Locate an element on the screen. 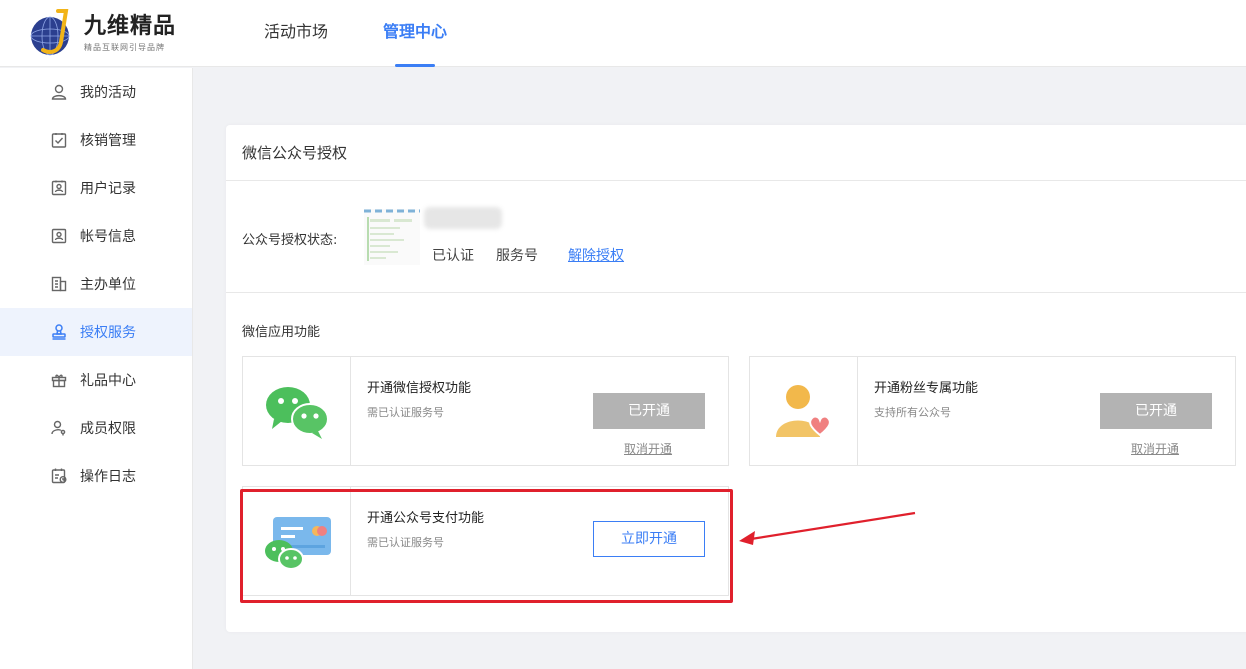 This screenshot has width=1246, height=669. feature-desc: 支持所有公众号 is located at coordinates (912, 412).